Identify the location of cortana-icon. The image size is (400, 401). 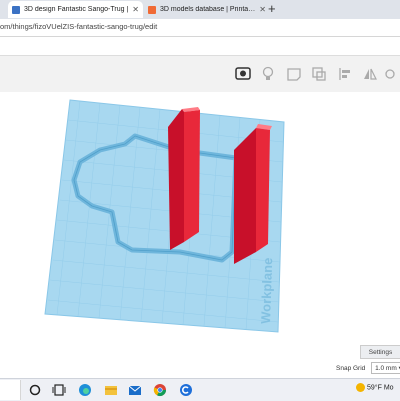
(35, 390).